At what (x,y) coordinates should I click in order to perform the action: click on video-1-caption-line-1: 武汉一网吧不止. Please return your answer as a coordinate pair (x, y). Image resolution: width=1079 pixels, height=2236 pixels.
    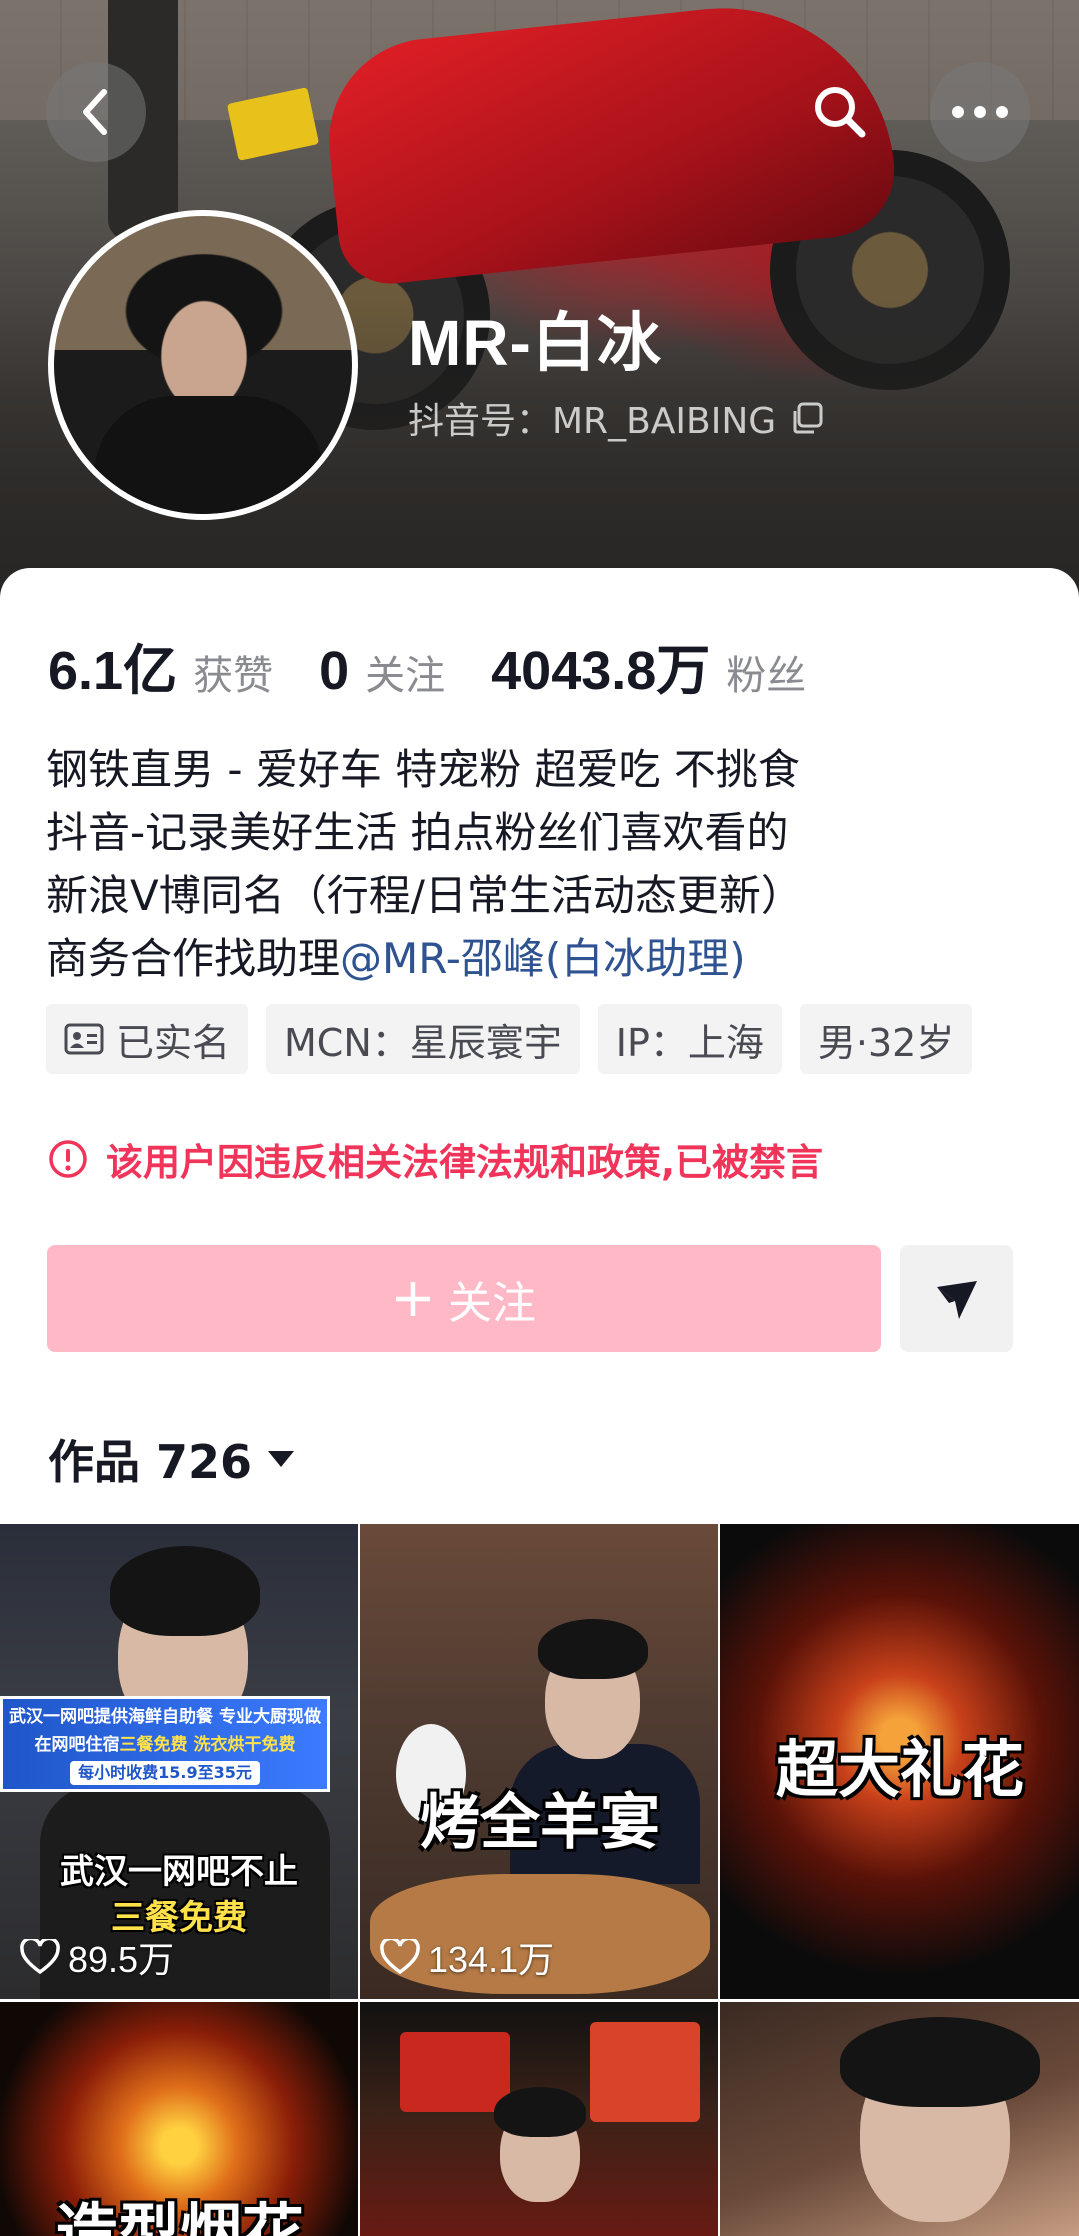
    Looking at the image, I should click on (179, 1872).